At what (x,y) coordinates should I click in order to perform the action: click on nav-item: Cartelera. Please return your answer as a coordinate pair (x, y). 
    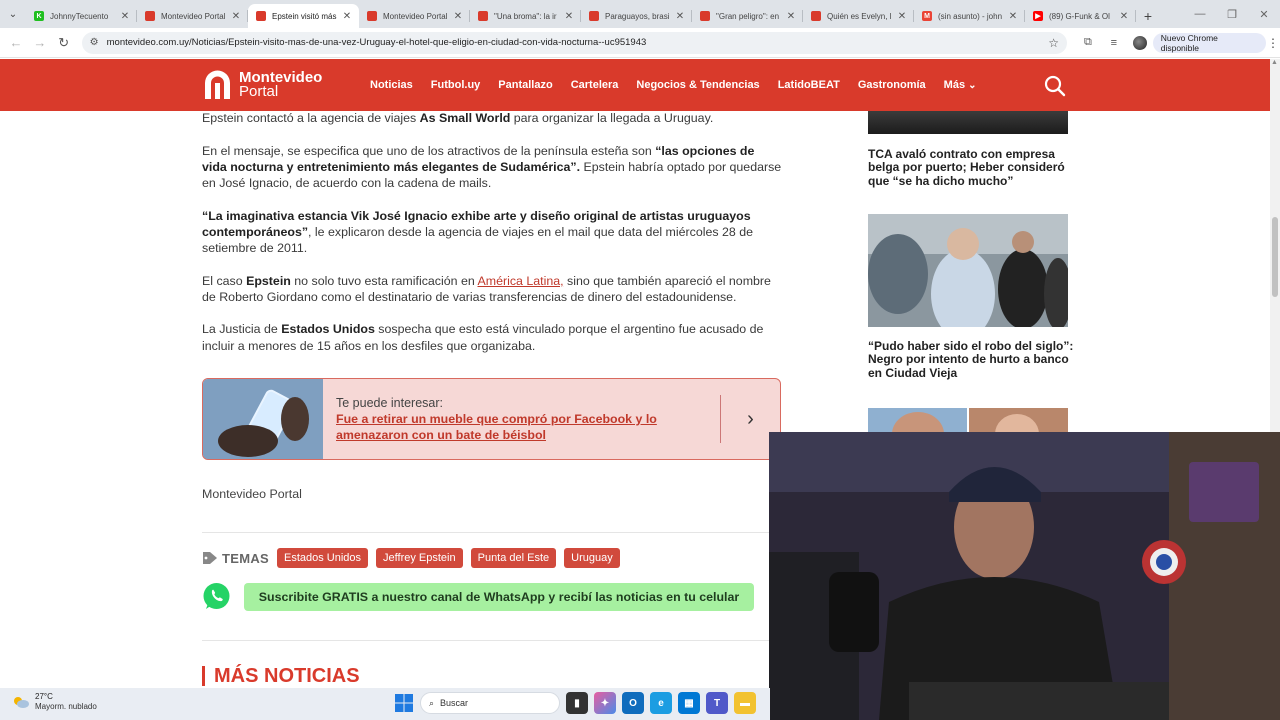
    Looking at the image, I should click on (595, 85).